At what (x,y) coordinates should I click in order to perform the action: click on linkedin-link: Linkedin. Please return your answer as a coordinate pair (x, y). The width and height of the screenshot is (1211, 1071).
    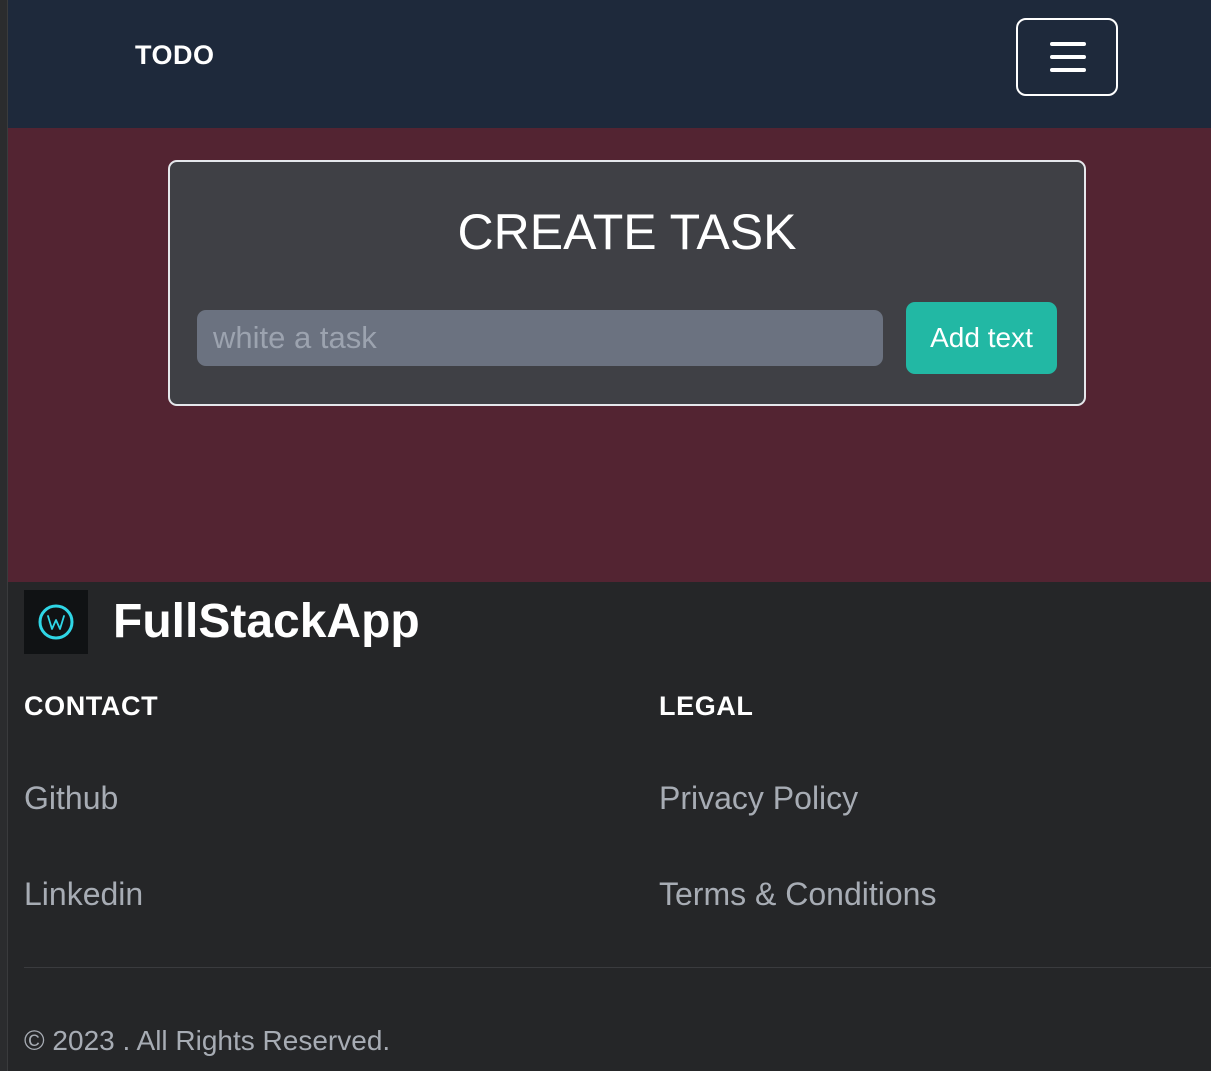
    Looking at the image, I should click on (83, 894).